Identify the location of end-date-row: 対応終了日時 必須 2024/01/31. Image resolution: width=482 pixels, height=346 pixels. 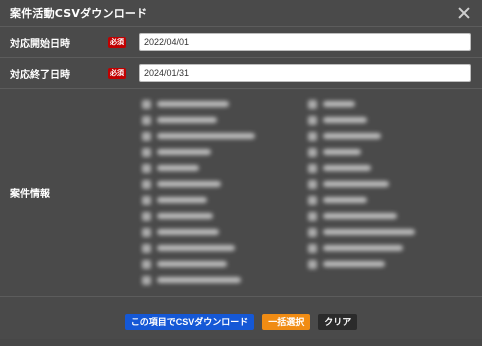
(241, 73).